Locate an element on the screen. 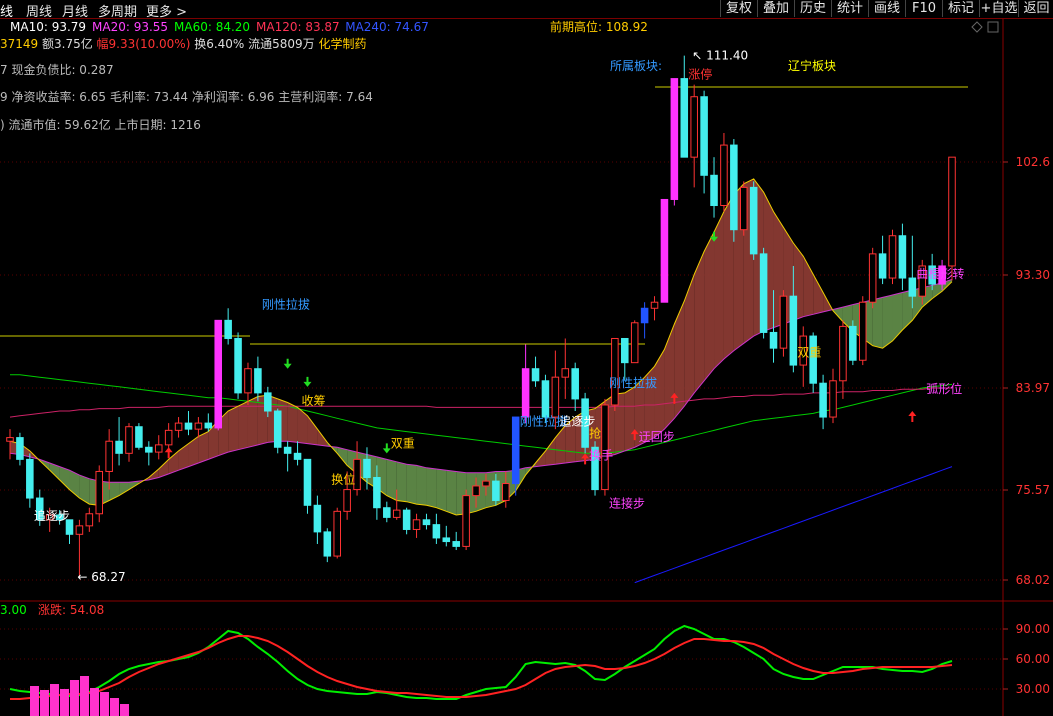  window-toggle-icon is located at coordinates (993, 27).